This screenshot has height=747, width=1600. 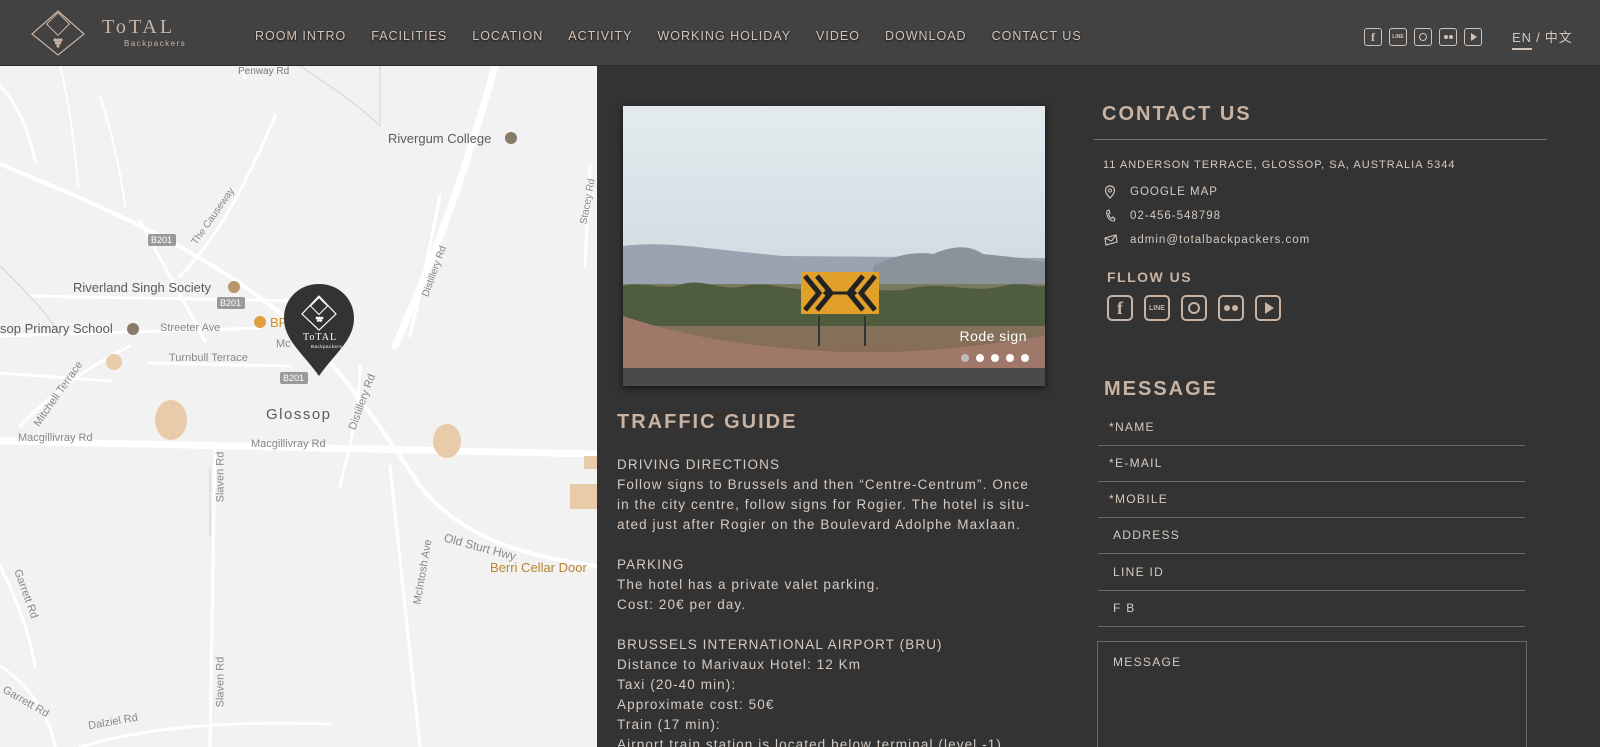 I want to click on address-input, so click(x=1311, y=535).